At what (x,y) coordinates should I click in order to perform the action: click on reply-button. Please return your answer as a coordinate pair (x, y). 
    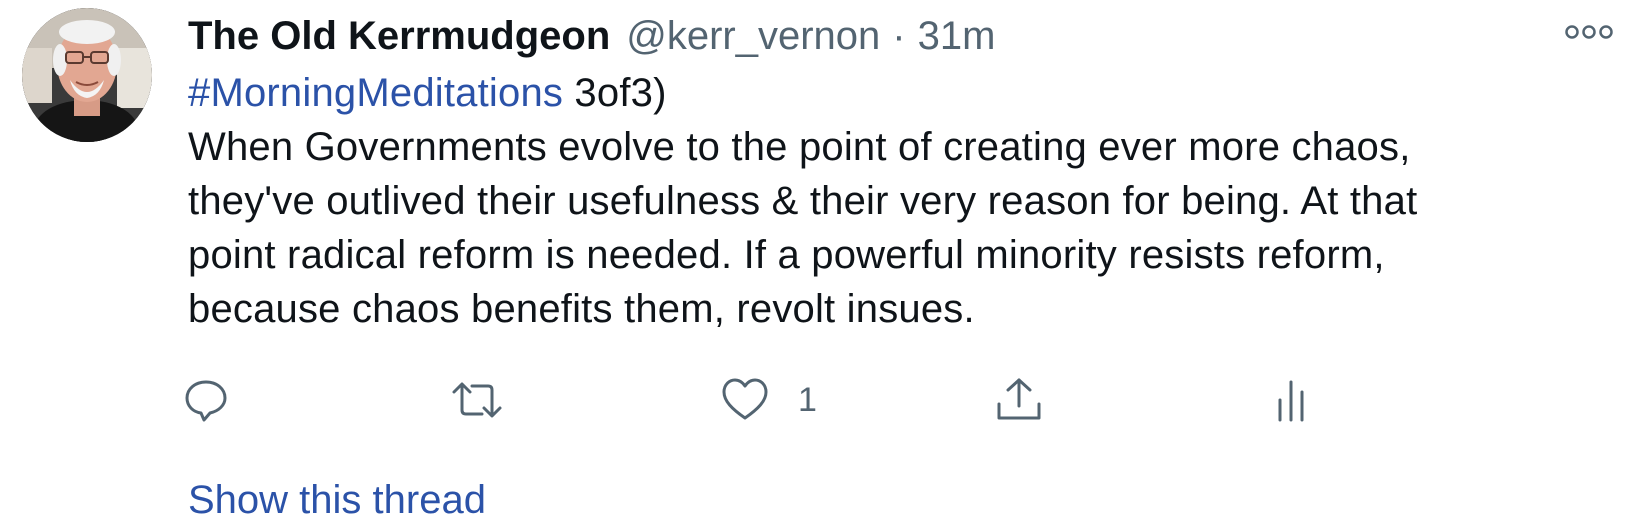
    Looking at the image, I should click on (206, 400).